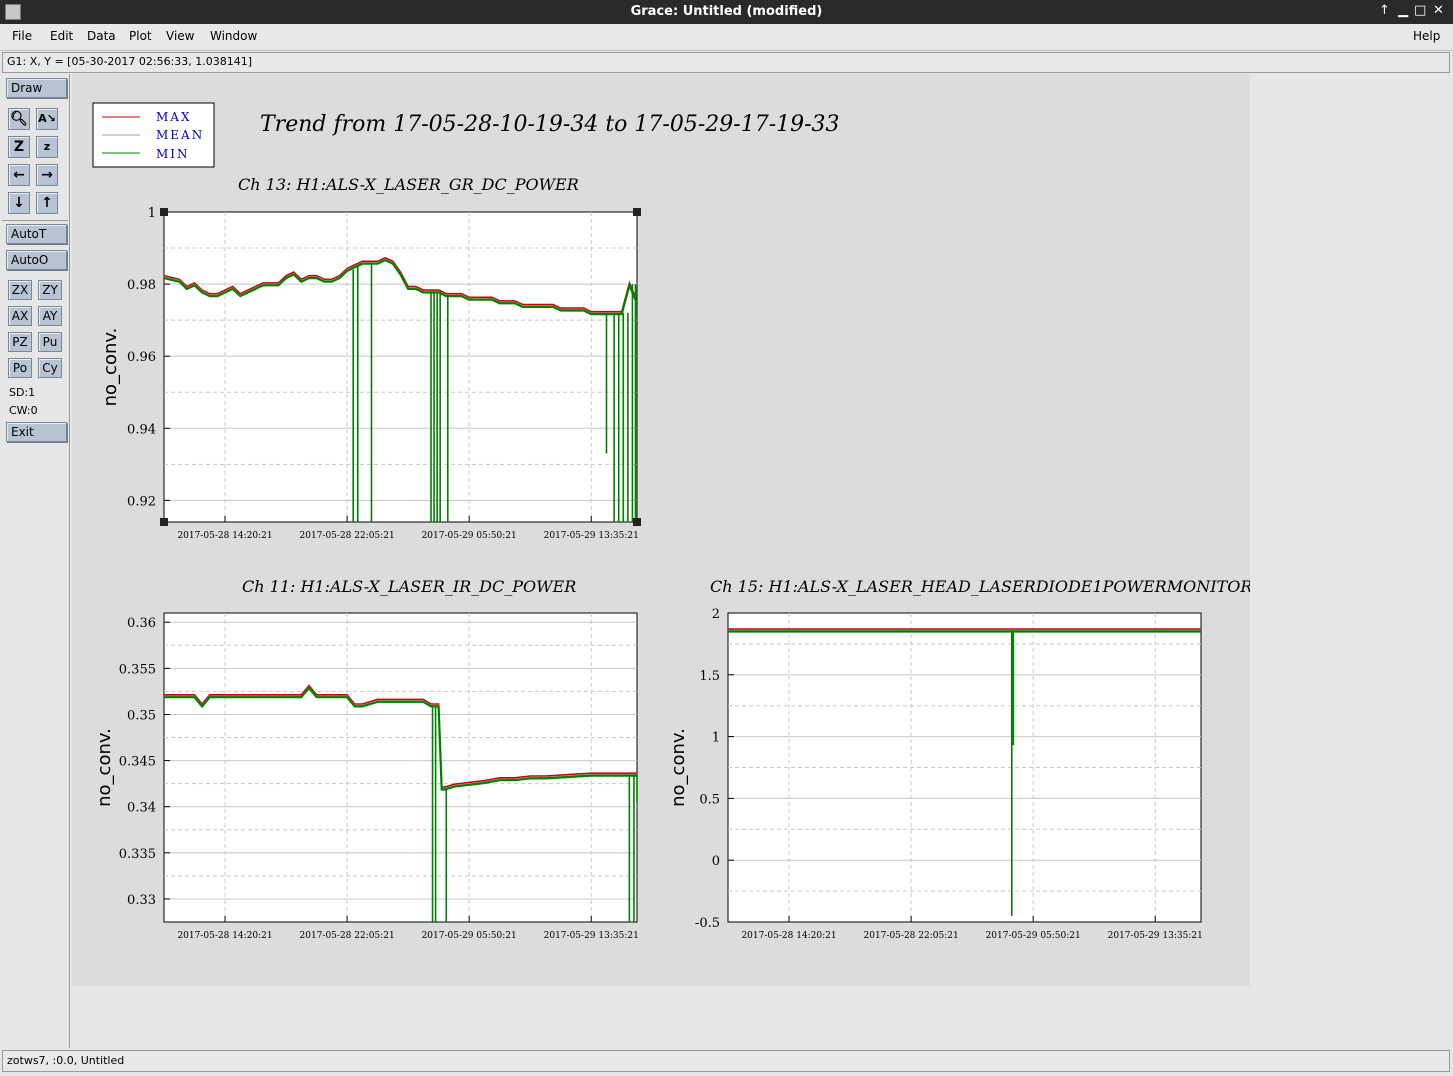  I want to click on legend-mean-label: MEAN, so click(180, 135).